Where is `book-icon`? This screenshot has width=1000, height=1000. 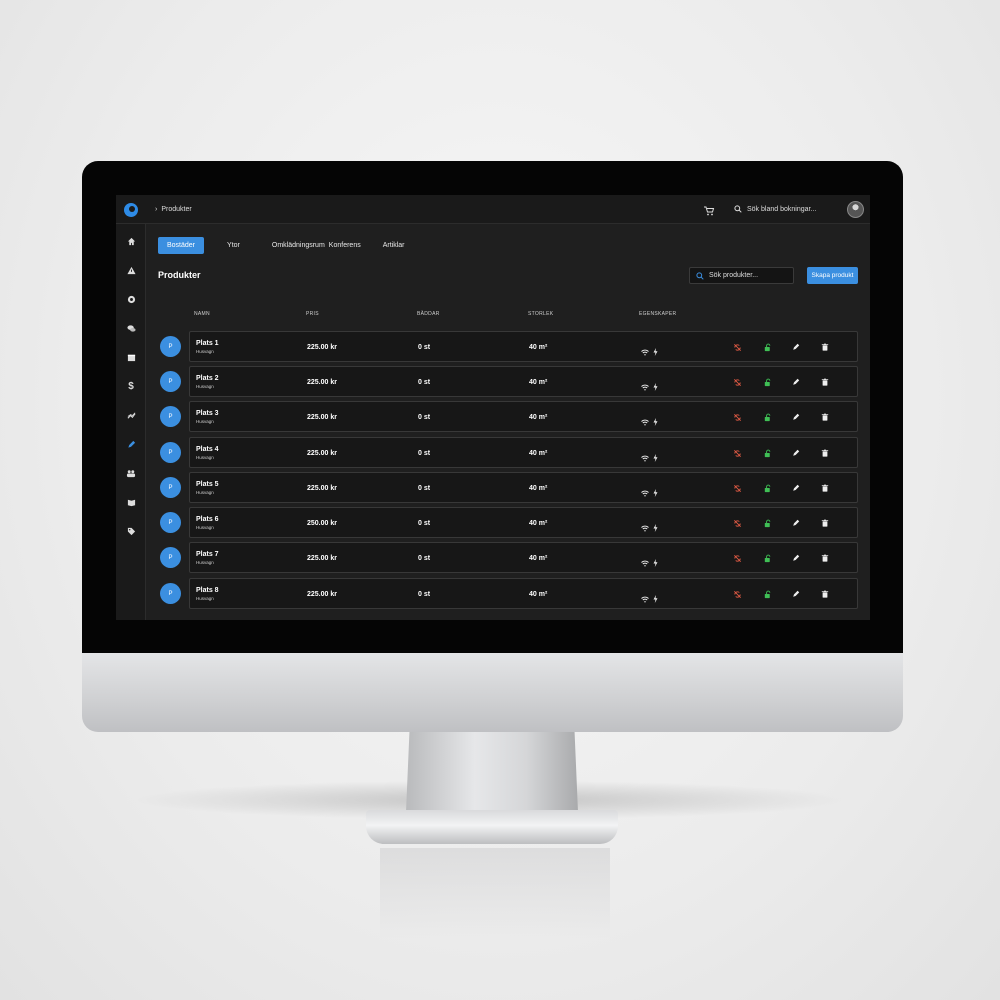 book-icon is located at coordinates (131, 502).